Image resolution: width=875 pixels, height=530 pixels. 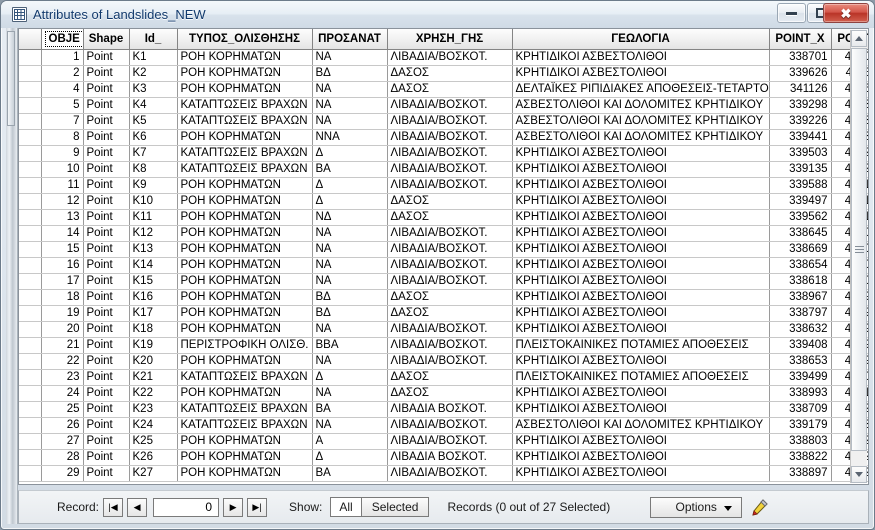 What do you see at coordinates (186, 507) in the screenshot?
I see `record-number-input: 0` at bounding box center [186, 507].